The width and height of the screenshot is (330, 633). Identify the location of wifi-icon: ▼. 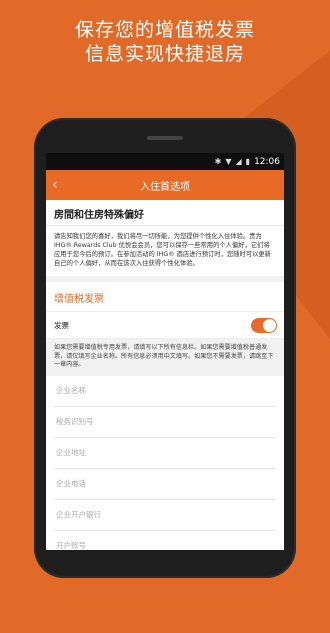
(228, 161).